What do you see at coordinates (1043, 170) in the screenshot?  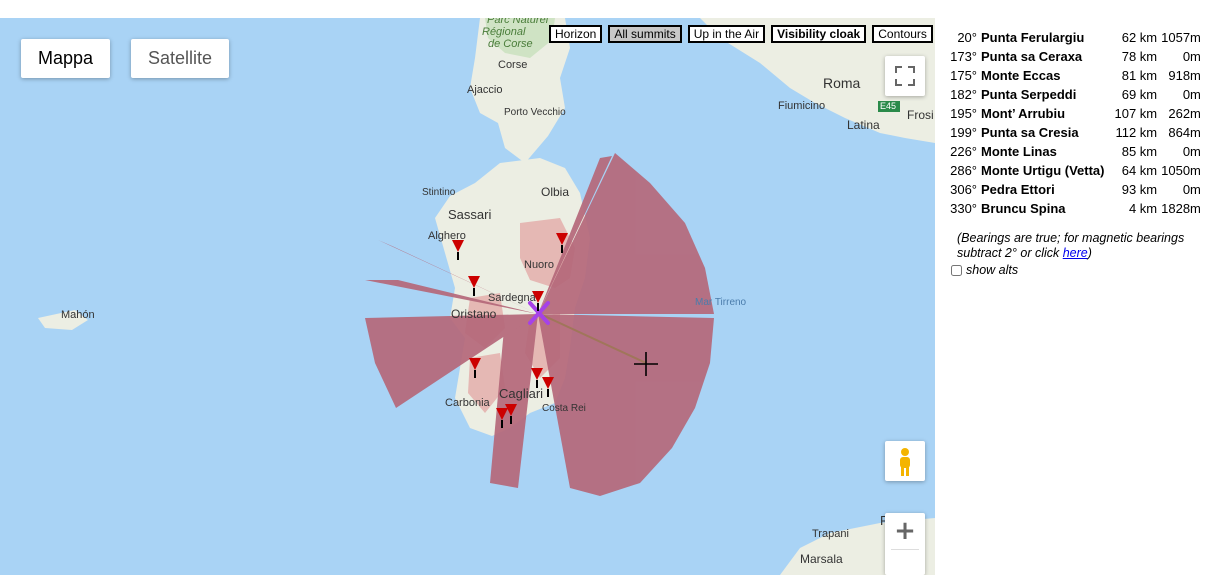 I see `summit-name: Monte Urtigu (Vetta)` at bounding box center [1043, 170].